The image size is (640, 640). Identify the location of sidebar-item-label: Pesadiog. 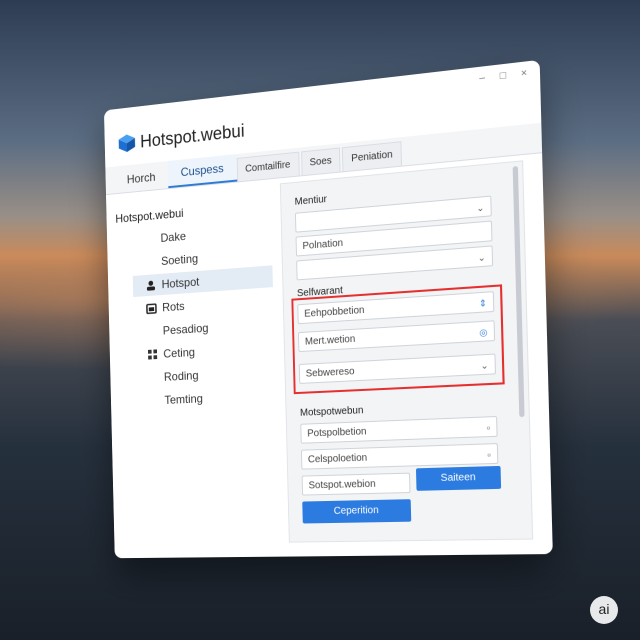
(185, 329).